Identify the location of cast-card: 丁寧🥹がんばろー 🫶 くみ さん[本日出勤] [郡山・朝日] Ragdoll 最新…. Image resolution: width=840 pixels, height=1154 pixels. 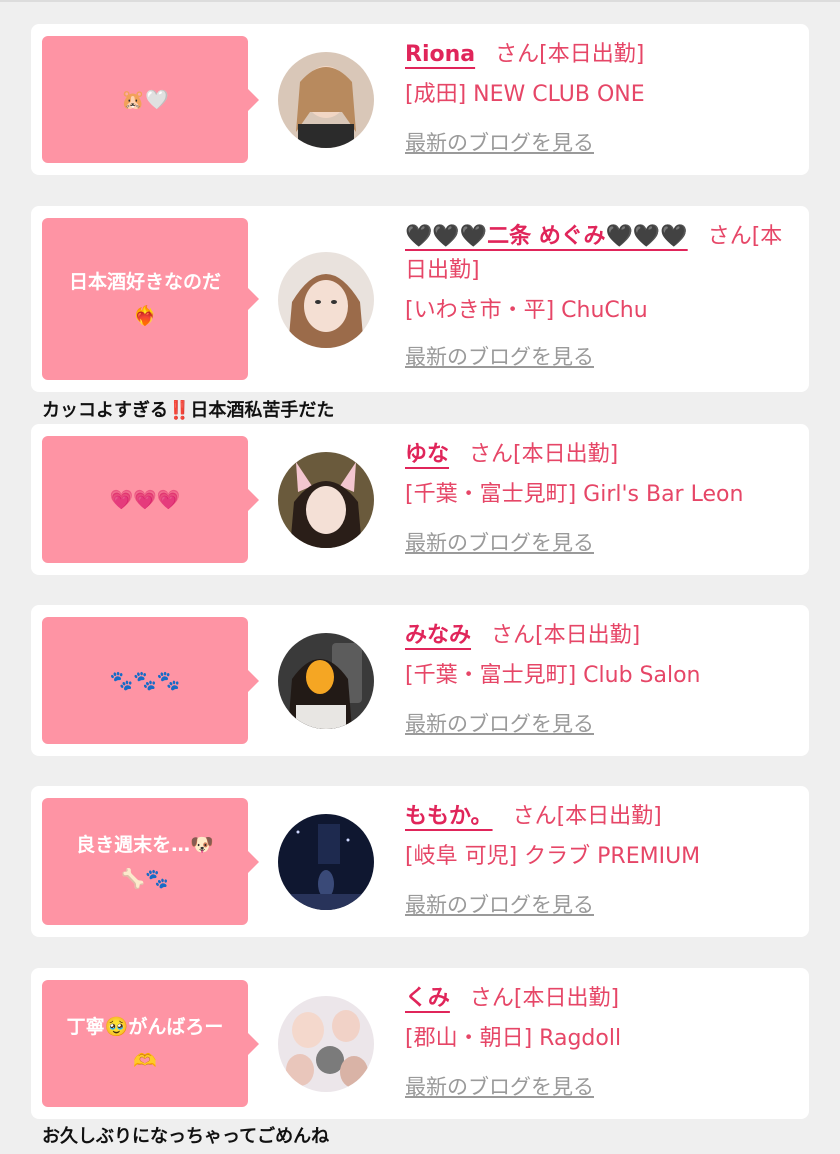
(420, 1043).